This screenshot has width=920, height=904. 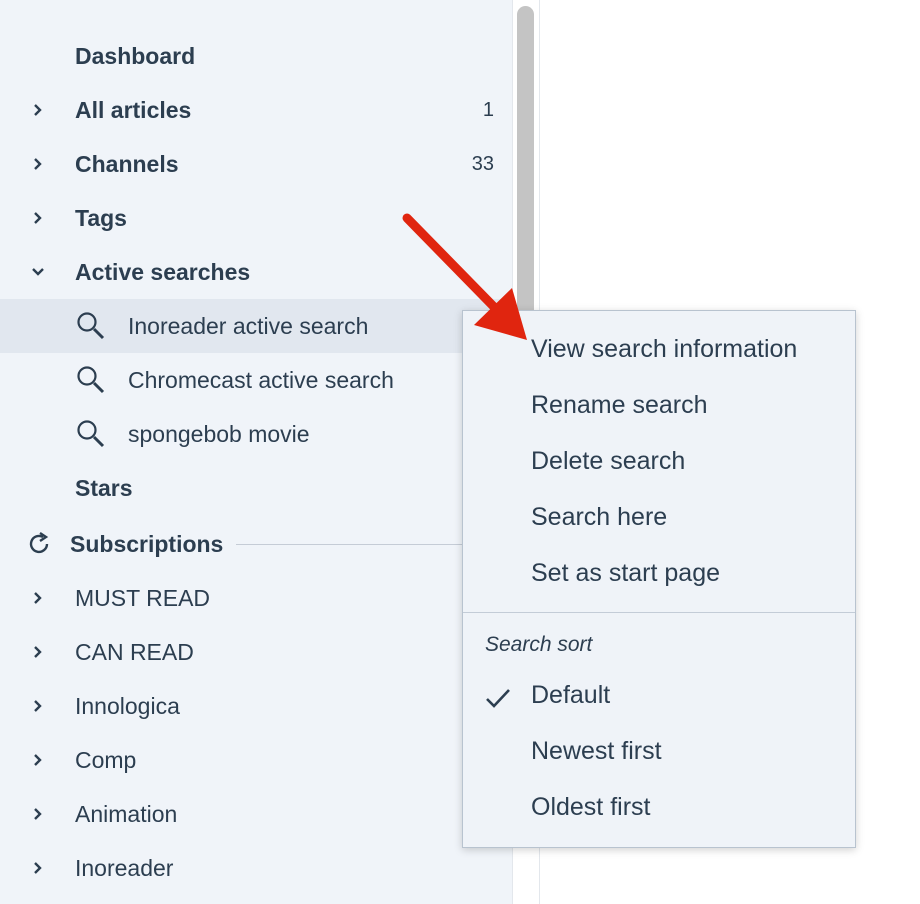 I want to click on unread-count: 33, so click(x=482, y=163).